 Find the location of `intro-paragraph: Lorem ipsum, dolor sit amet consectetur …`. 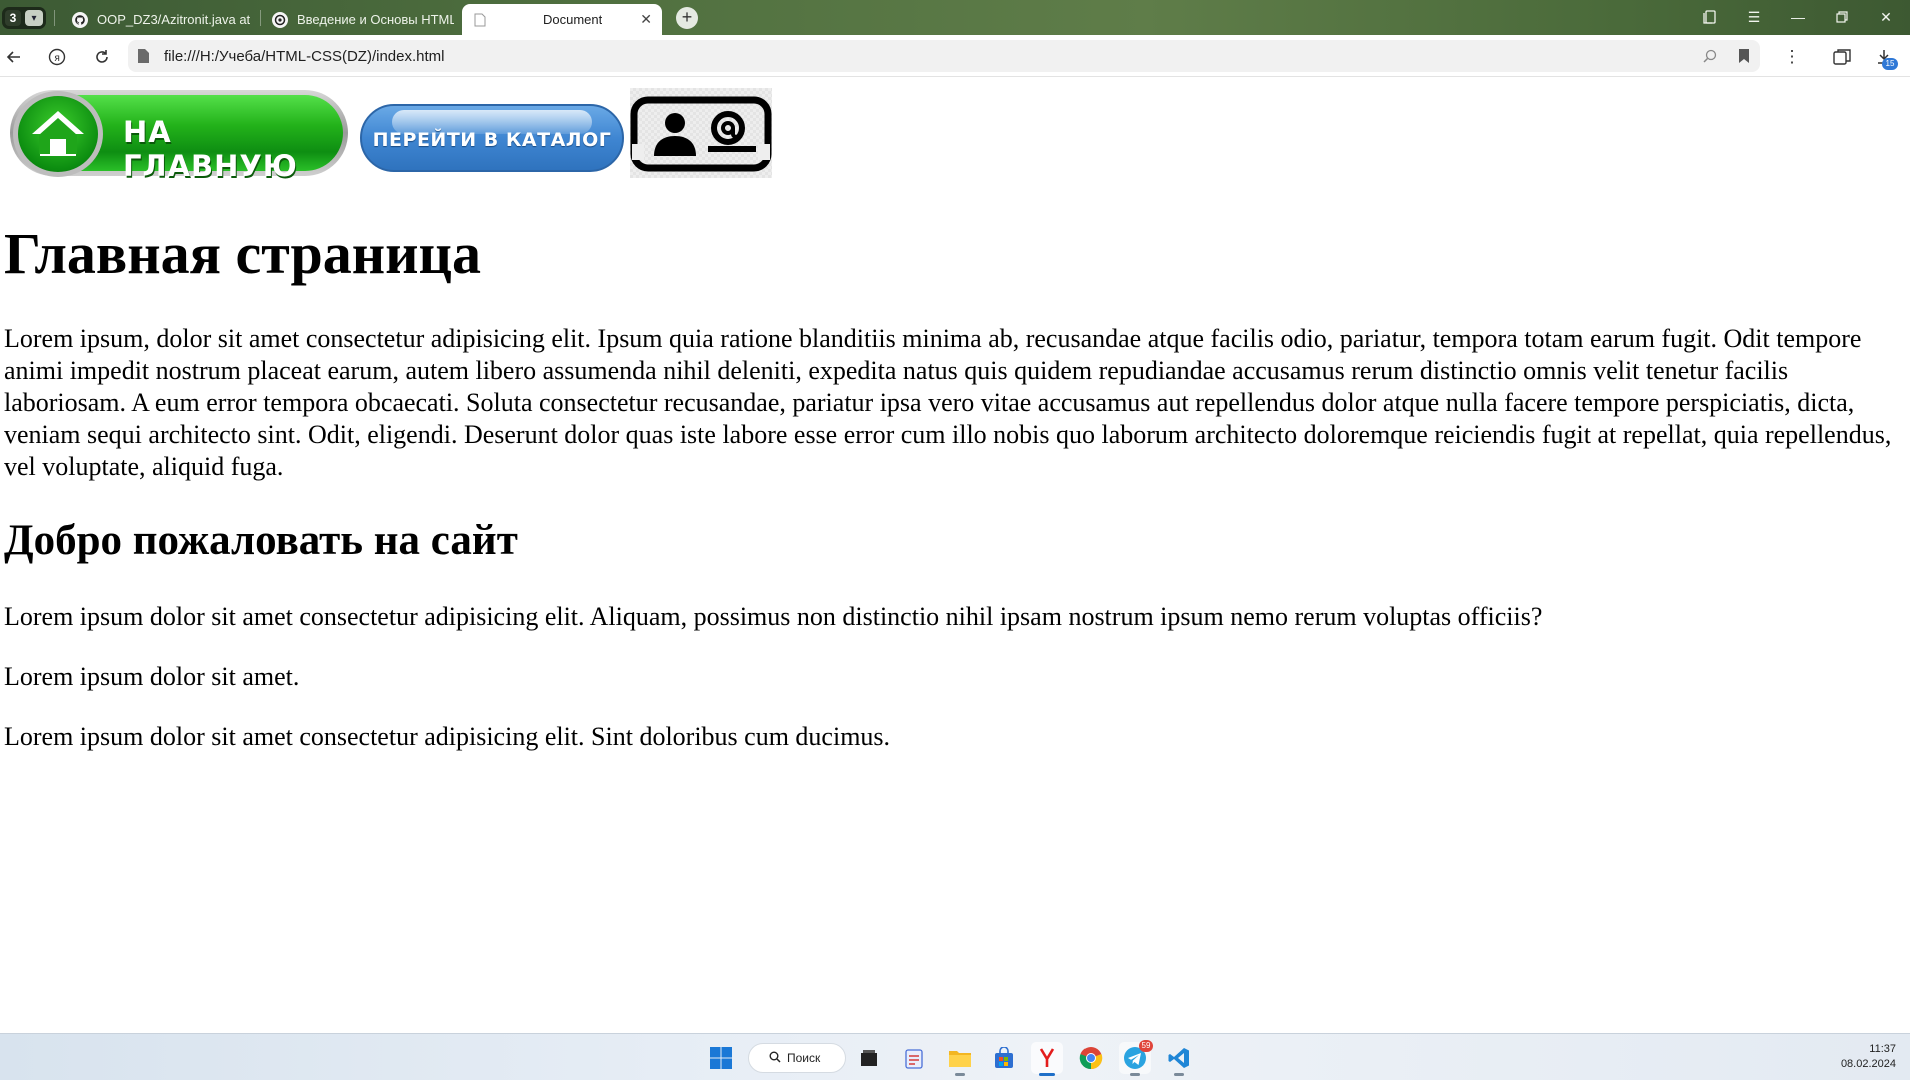

intro-paragraph: Lorem ipsum, dolor sit amet consectetur … is located at coordinates (948, 402).